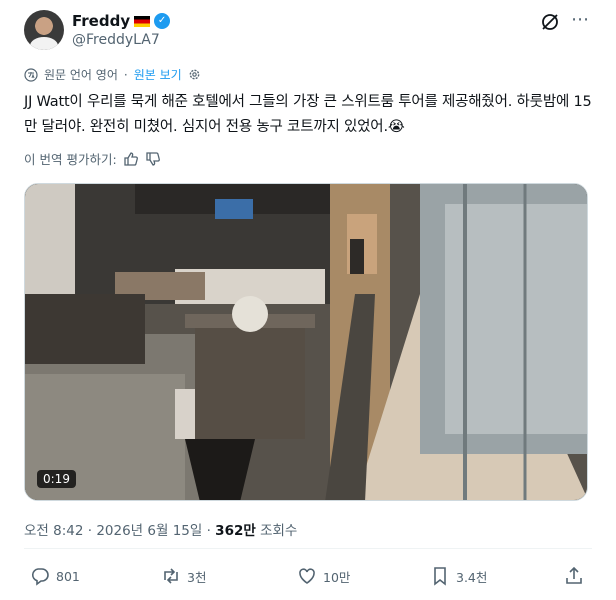  Describe the element at coordinates (235, 531) in the screenshot. I see `views-count: 362만` at that location.